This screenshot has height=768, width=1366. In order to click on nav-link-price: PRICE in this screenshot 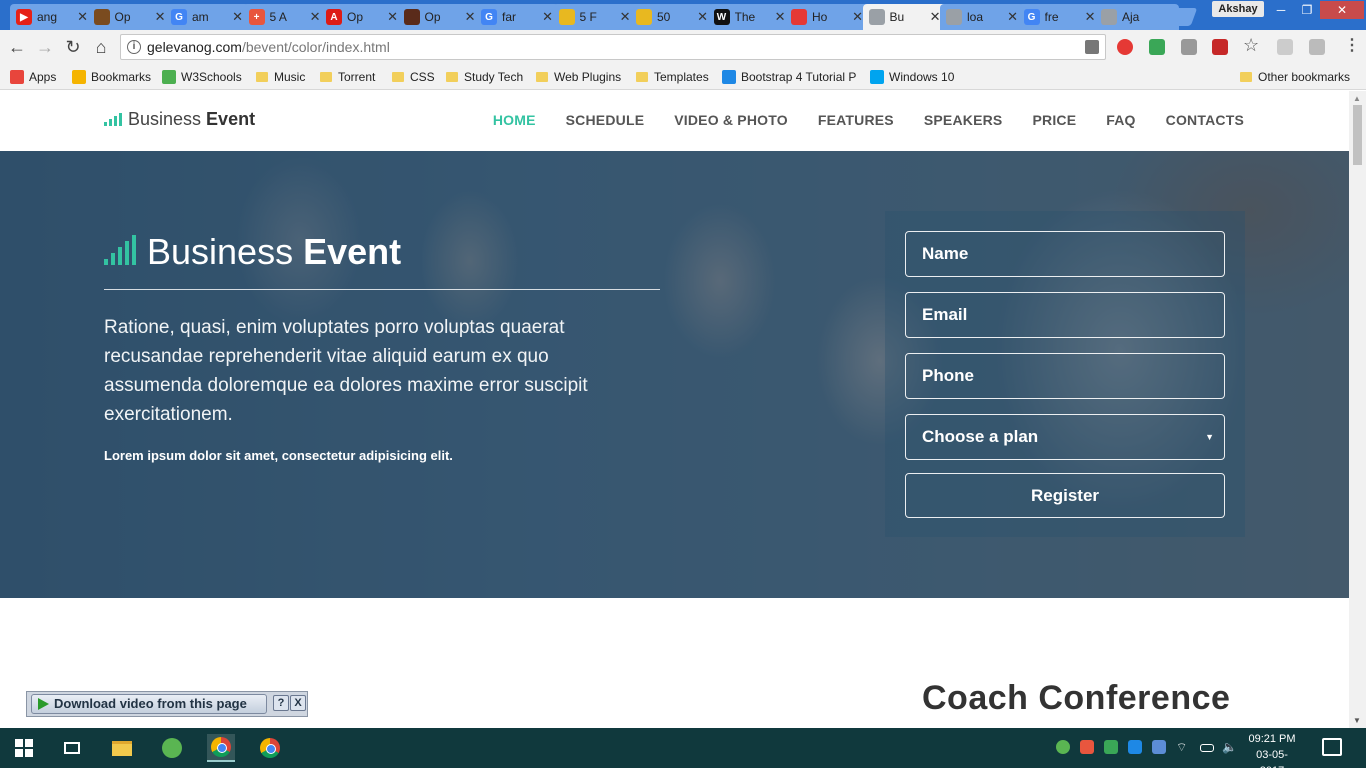, I will do `click(1054, 120)`.